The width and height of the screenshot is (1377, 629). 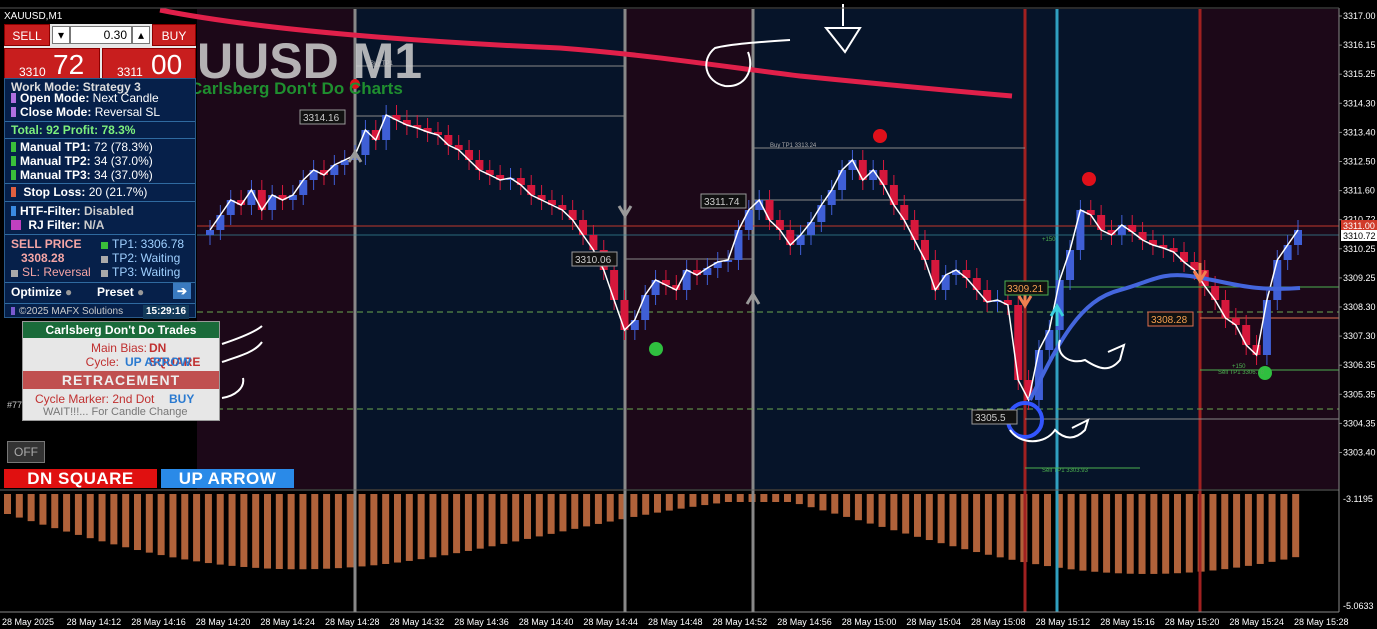 I want to click on off-button: OFF, so click(x=26, y=452).